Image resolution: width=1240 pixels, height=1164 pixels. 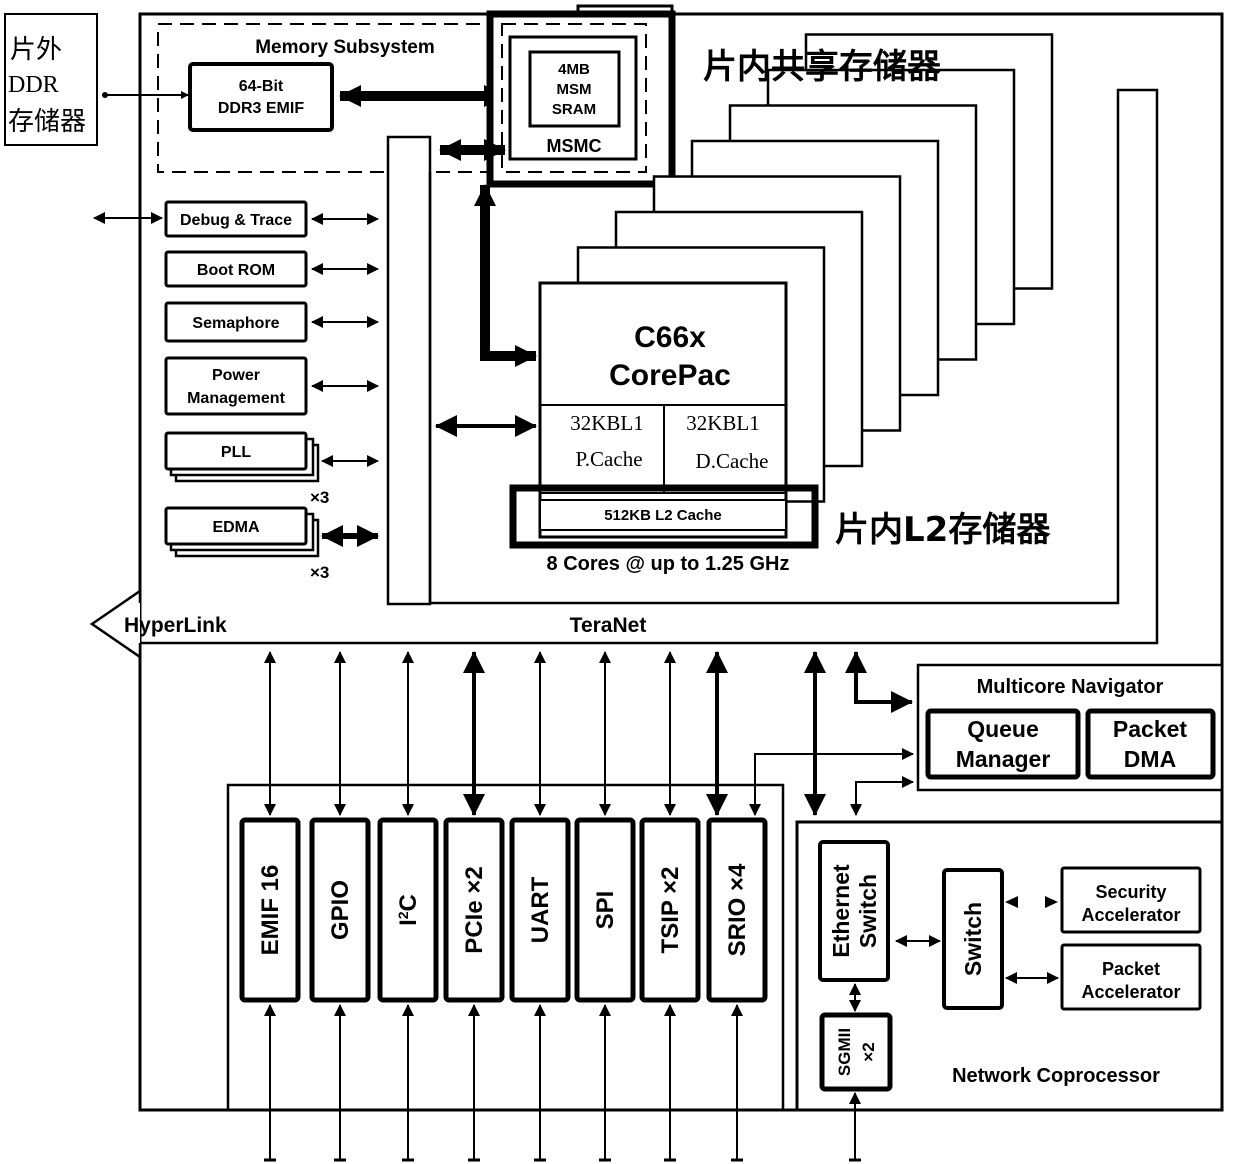 I want to click on external-ddr-memory: 片外 DDR 存储器, so click(x=51, y=79).